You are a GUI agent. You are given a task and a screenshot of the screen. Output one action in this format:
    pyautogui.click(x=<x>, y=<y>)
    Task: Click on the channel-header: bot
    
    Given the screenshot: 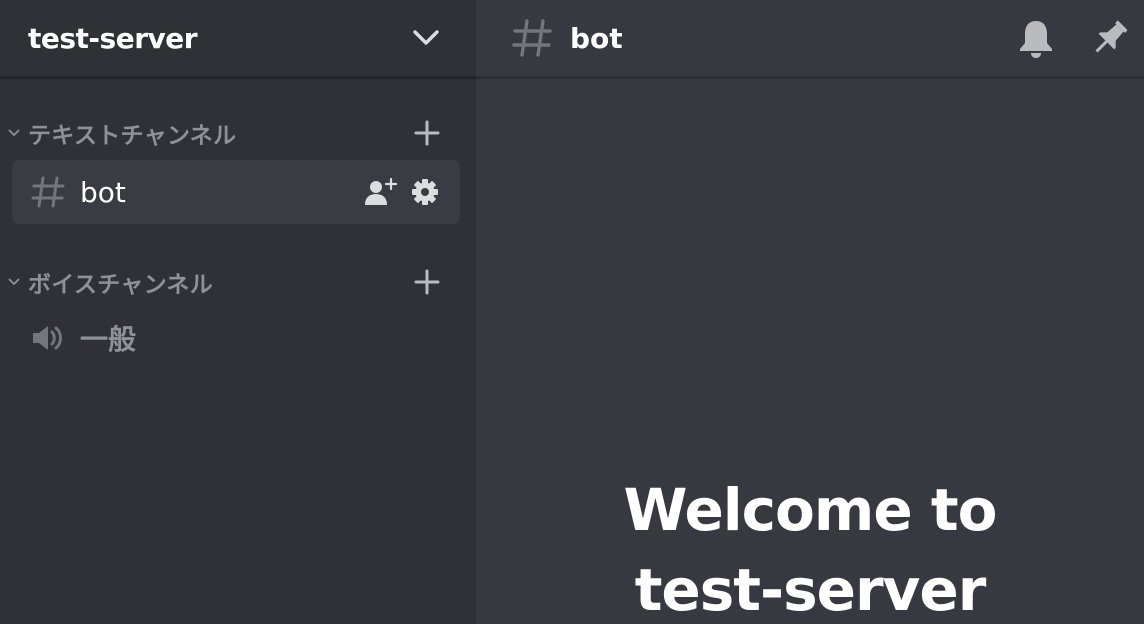 What is the action you would take?
    pyautogui.click(x=810, y=39)
    